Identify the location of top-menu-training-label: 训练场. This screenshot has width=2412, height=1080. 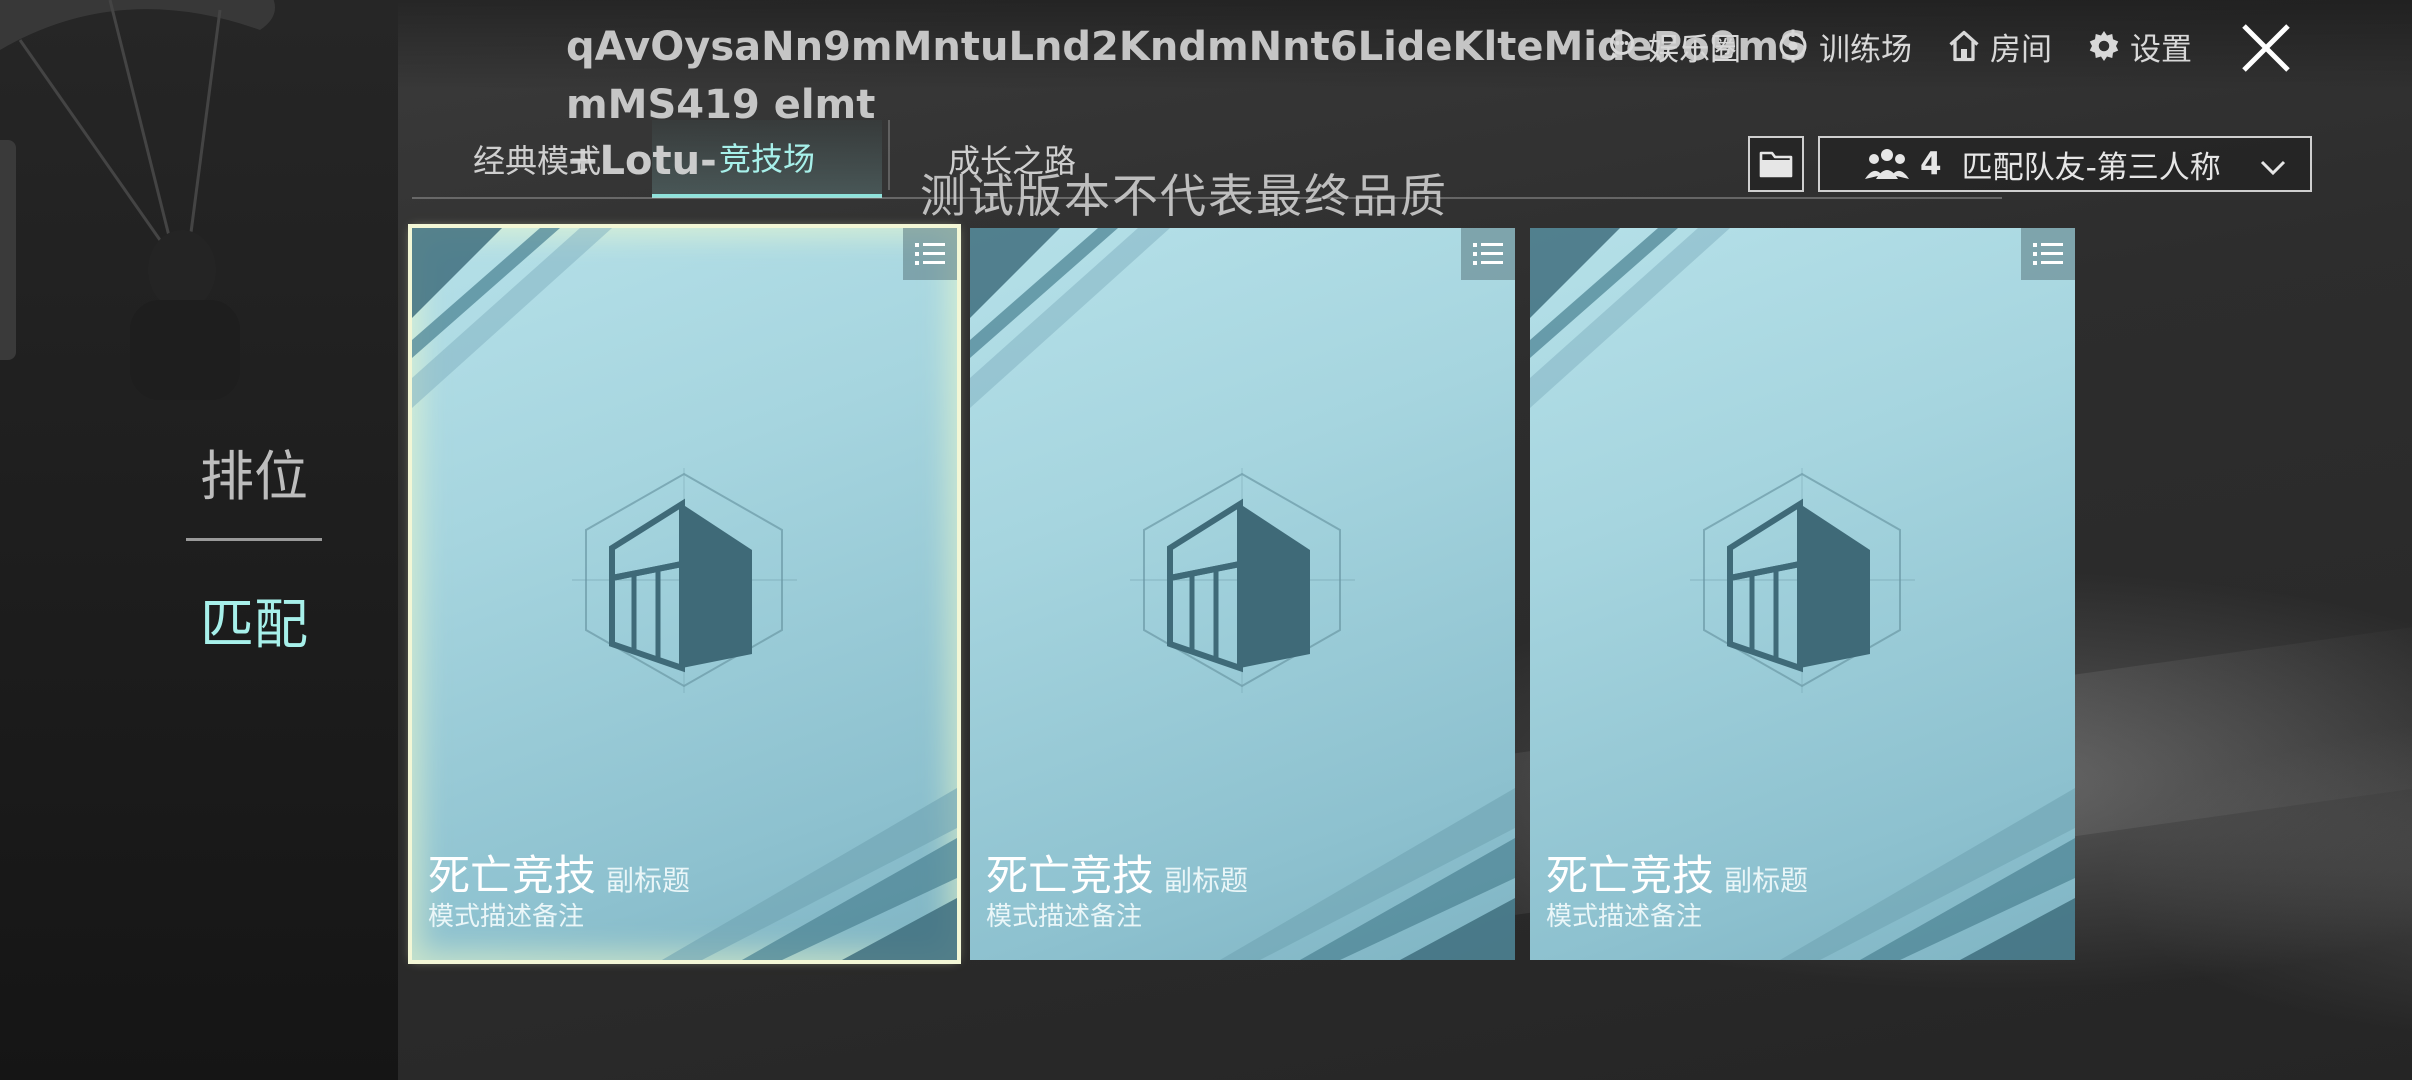
(1865, 49).